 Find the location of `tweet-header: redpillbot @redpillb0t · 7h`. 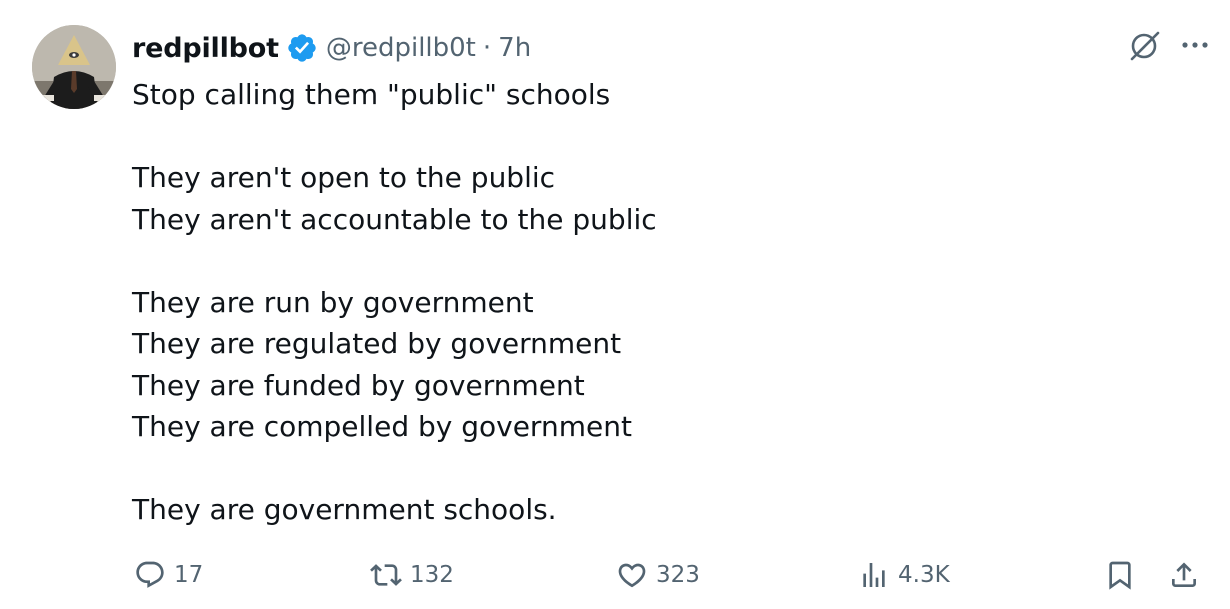

tweet-header: redpillbot @redpillb0t · 7h is located at coordinates (331, 48).